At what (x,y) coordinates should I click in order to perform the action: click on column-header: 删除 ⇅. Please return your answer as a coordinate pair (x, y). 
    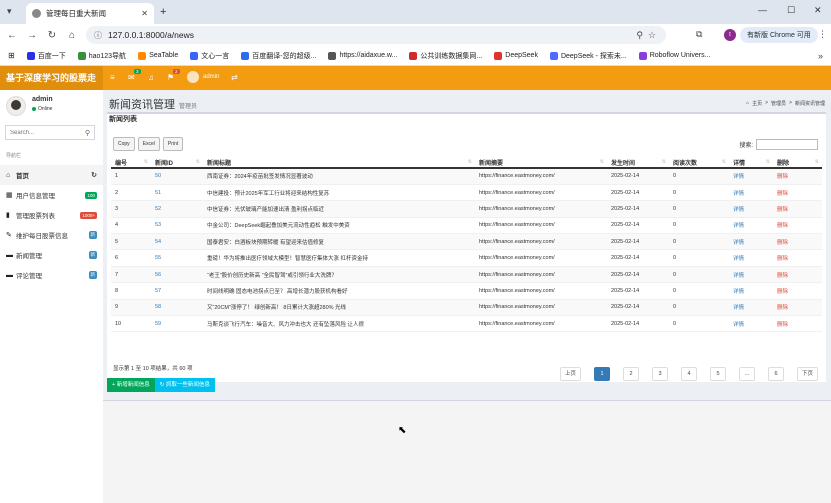
    Looking at the image, I should click on (797, 163).